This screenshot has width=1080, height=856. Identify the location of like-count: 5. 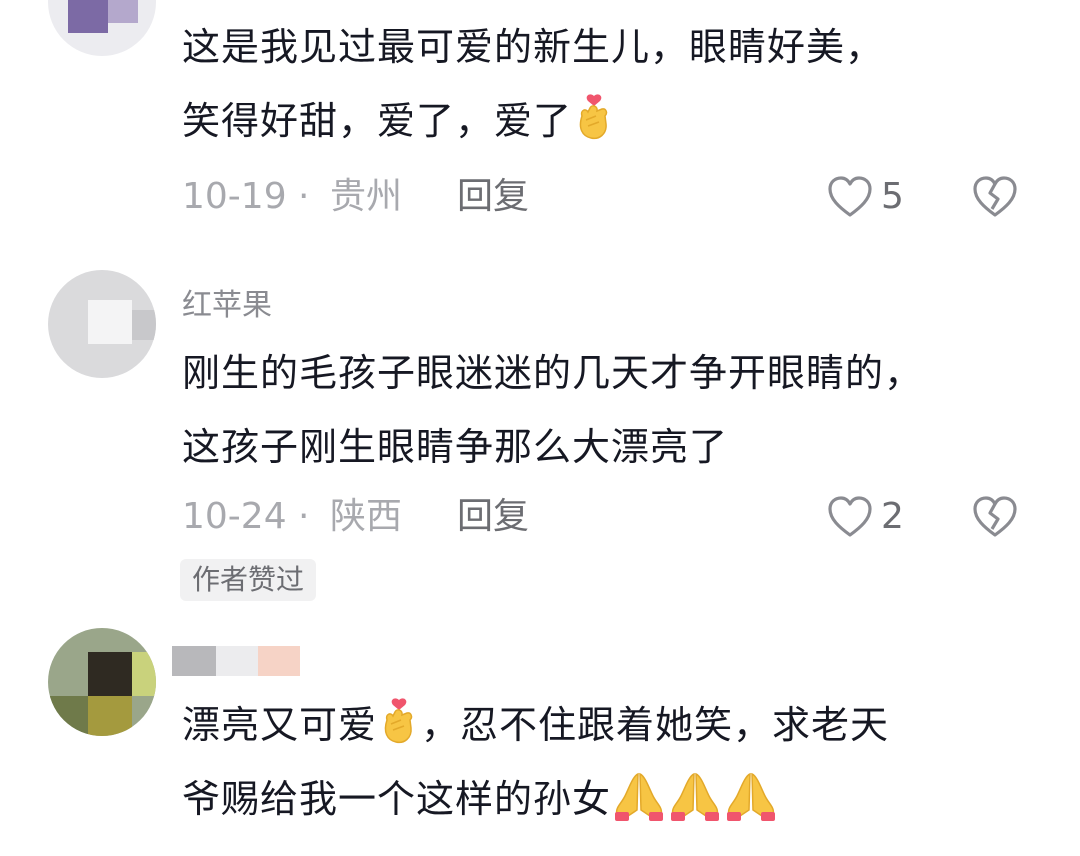
(892, 196).